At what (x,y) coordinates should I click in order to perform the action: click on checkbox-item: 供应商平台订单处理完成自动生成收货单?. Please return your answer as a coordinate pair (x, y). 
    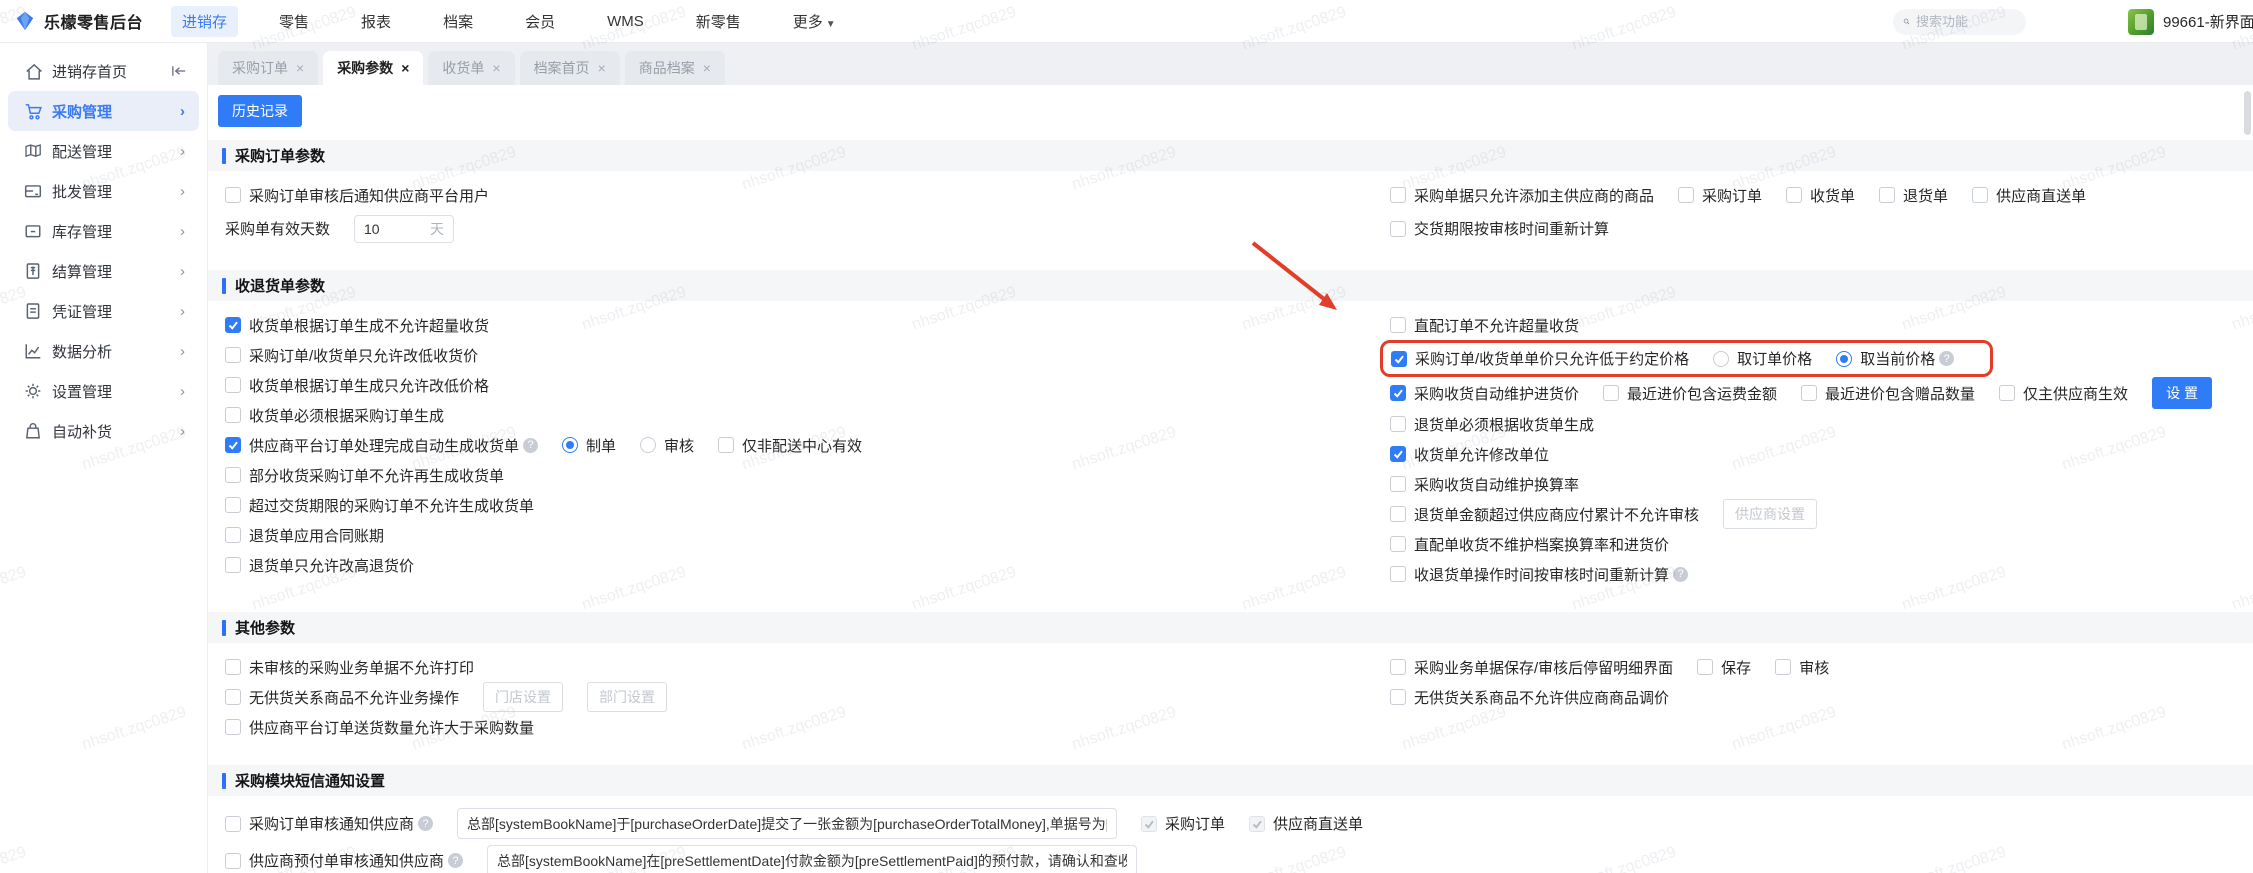
    Looking at the image, I should click on (382, 445).